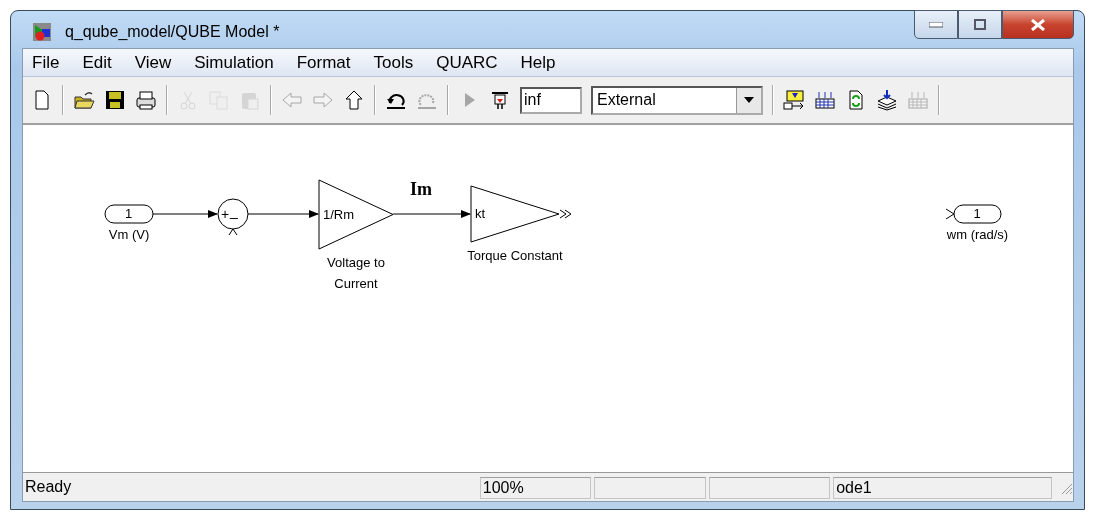 The image size is (1093, 513). I want to click on gain-value: kt, so click(480, 213).